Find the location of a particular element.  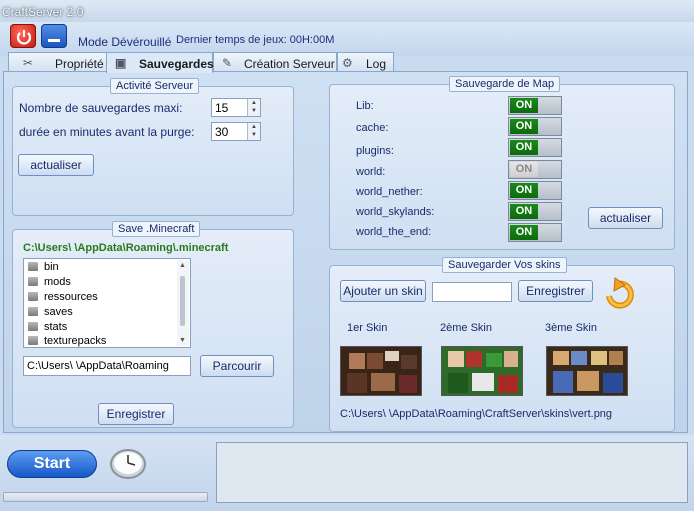

toggle-world: ON is located at coordinates (535, 169).